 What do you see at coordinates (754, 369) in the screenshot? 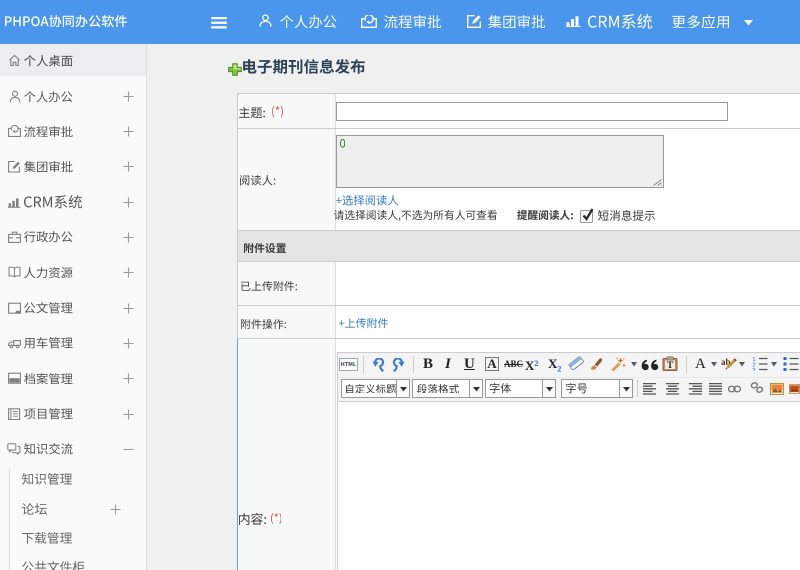
I see `svg-text: 3` at bounding box center [754, 369].